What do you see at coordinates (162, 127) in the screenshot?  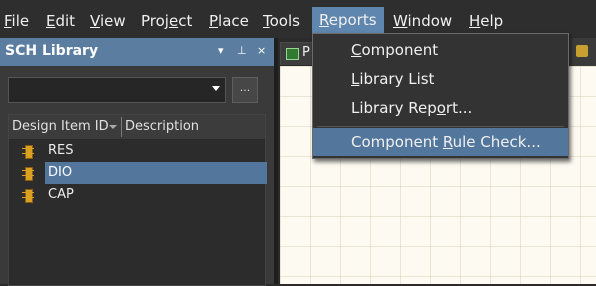 I see `column-description: Description` at bounding box center [162, 127].